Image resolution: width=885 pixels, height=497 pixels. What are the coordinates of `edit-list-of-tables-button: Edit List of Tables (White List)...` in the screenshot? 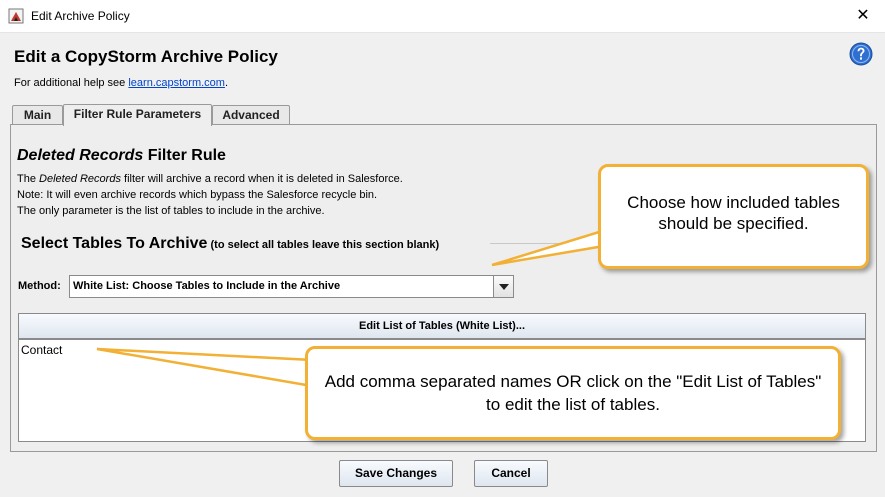 It's located at (442, 326).